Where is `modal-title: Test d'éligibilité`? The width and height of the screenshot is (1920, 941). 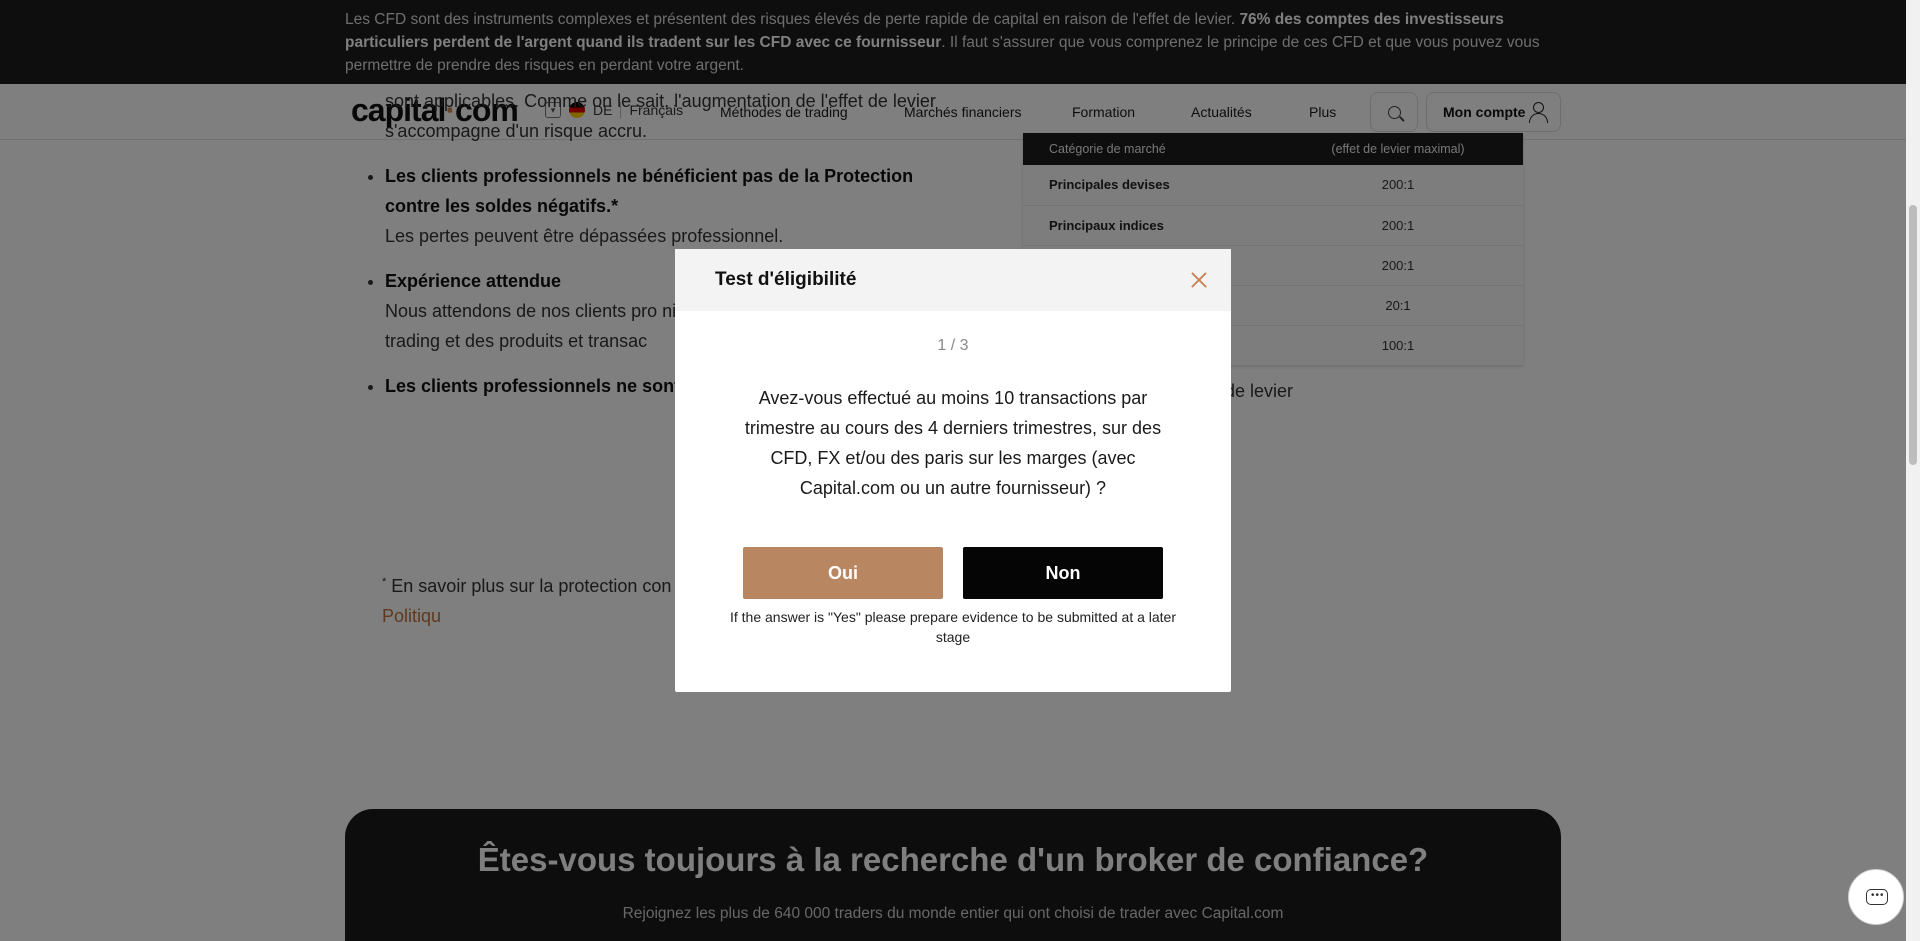 modal-title: Test d'éligibilité is located at coordinates (786, 279).